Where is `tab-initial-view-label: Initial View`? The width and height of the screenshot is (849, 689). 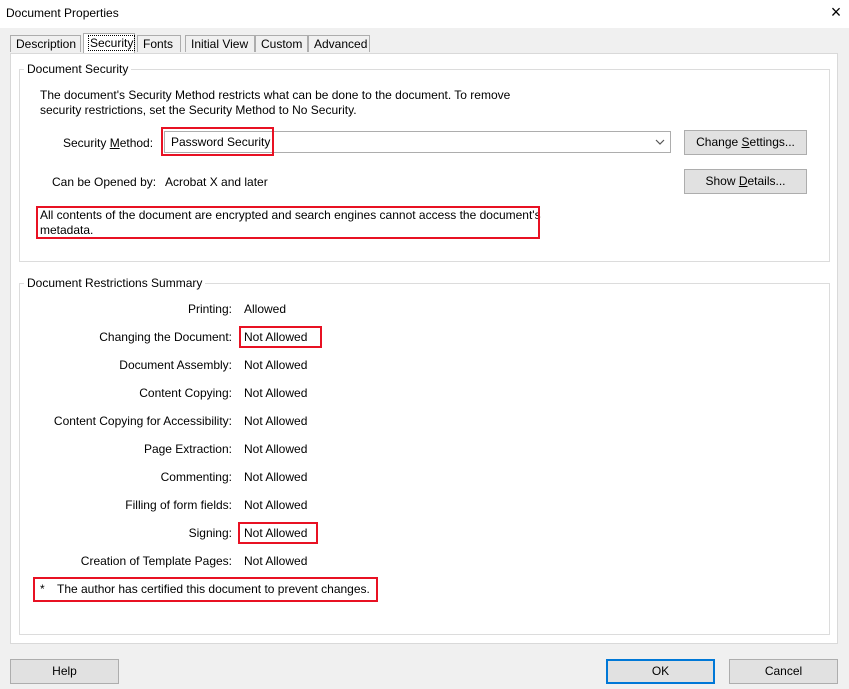
tab-initial-view-label: Initial View is located at coordinates (220, 44).